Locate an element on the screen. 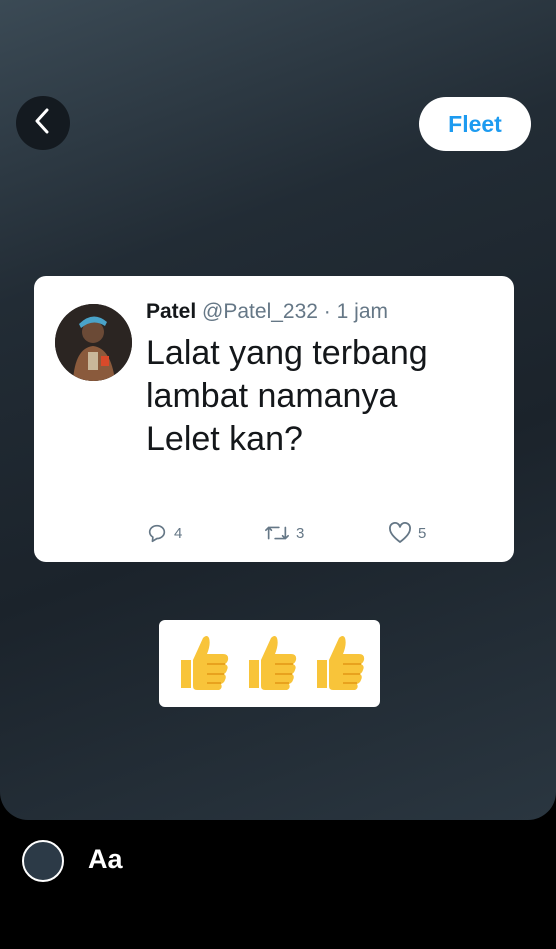 Image resolution: width=556 pixels, height=949 pixels. retweet-action: 3 is located at coordinates (284, 533).